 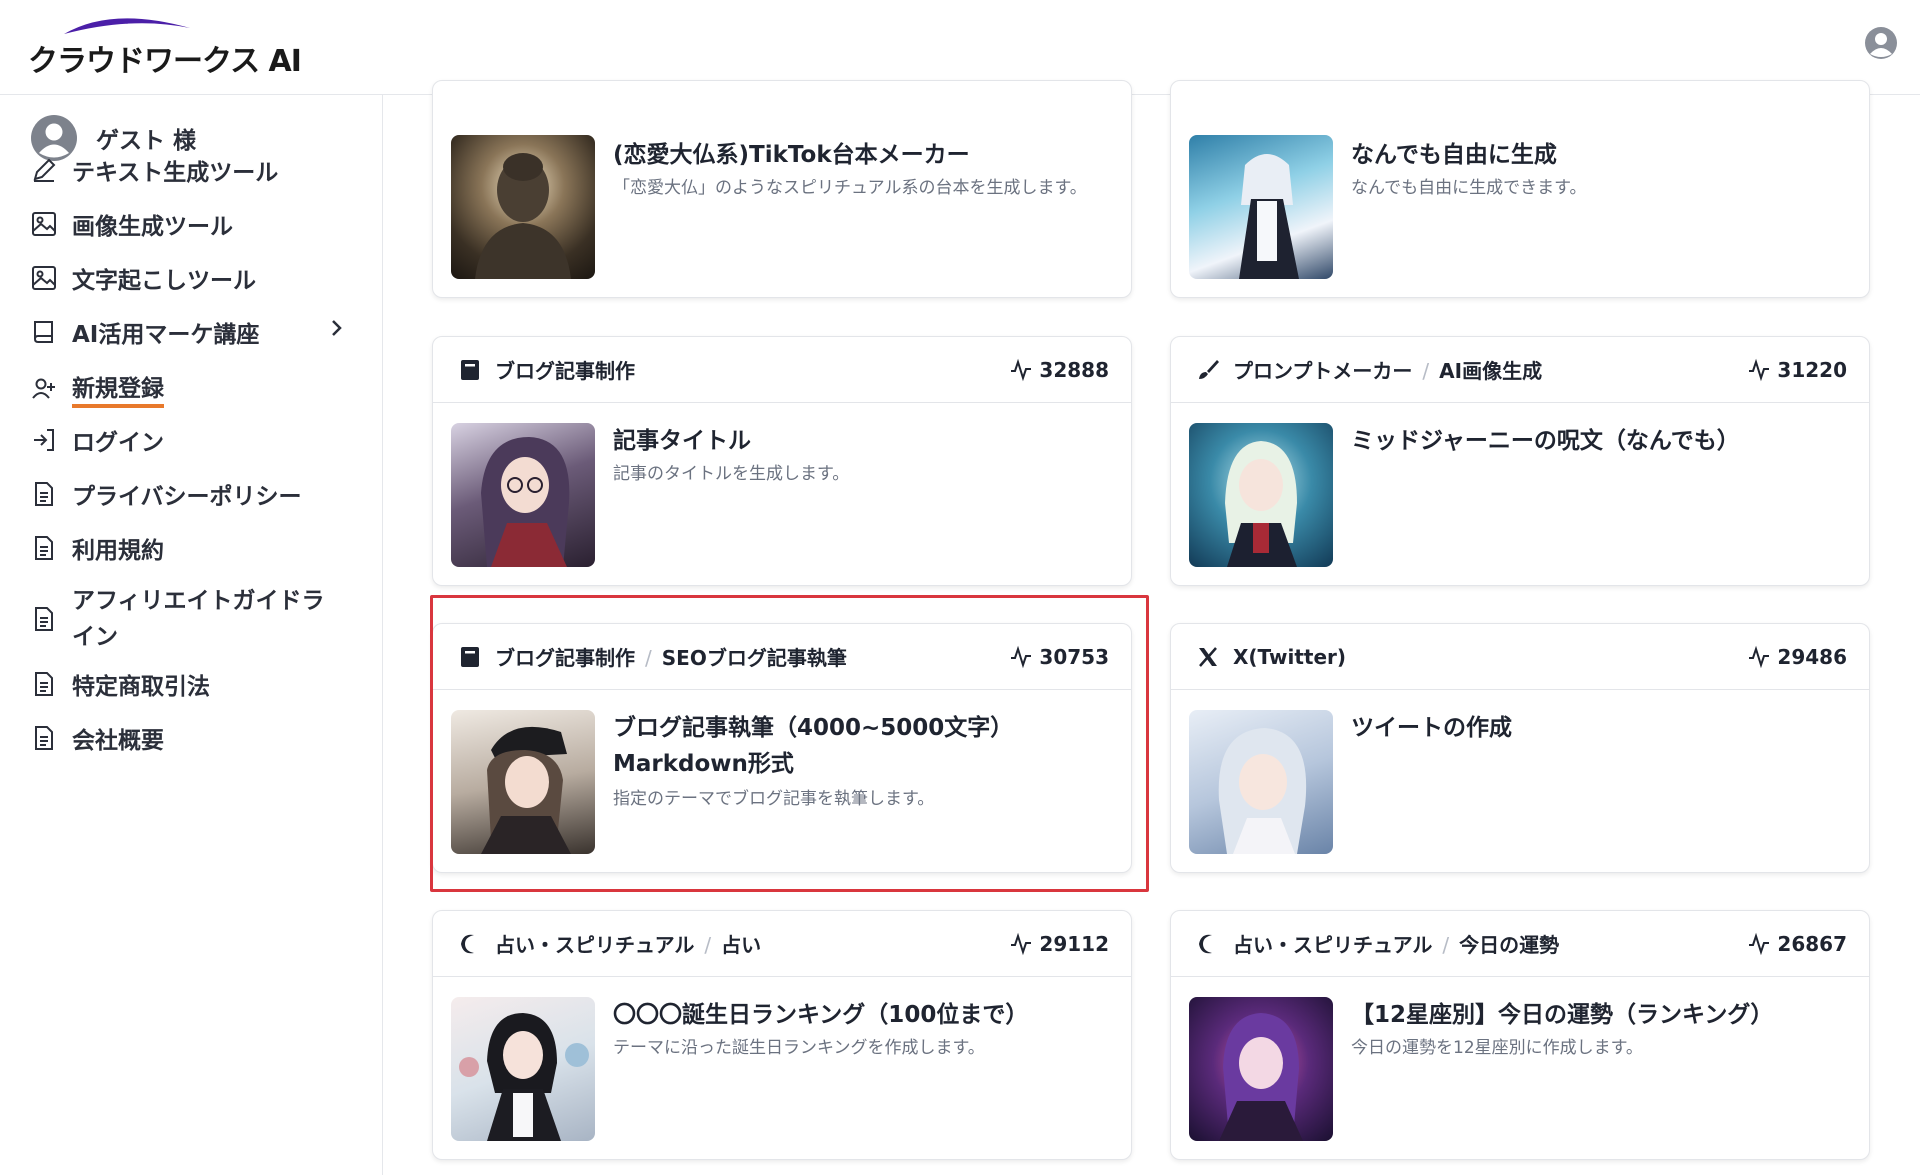 I want to click on card-title: ミッドジャーニーの呪文（なんでも）, so click(x=1545, y=441).